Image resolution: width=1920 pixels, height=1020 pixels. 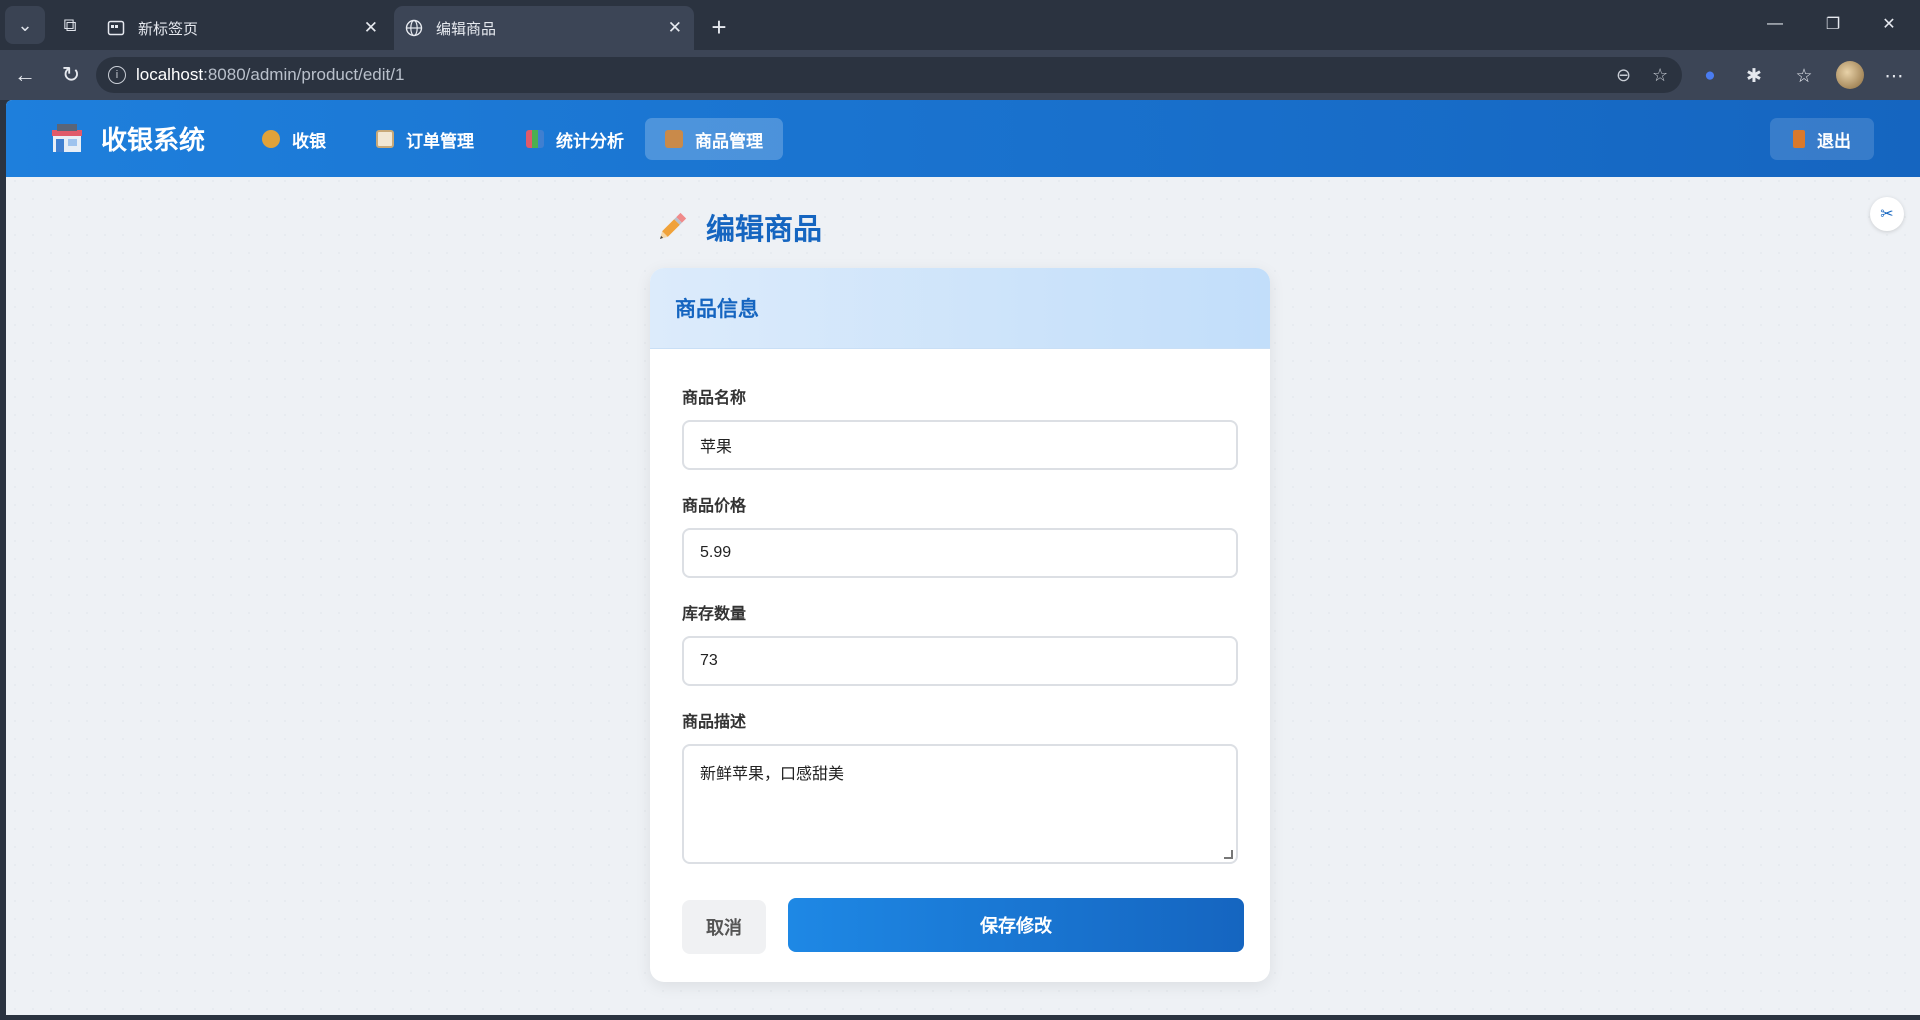 I want to click on scissors-icon: ✂, so click(x=1887, y=214).